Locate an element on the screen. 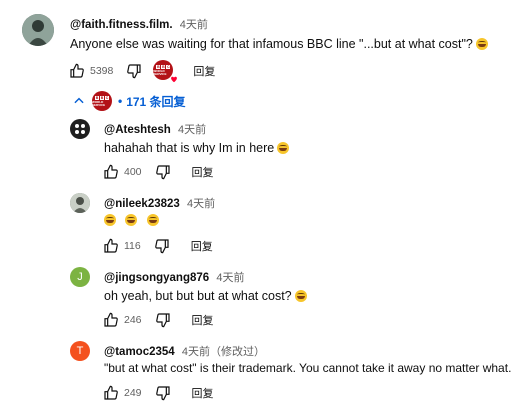 Image resolution: width=527 pixels, height=412 pixels. comment-actions: 249 回复 is located at coordinates (157, 393).